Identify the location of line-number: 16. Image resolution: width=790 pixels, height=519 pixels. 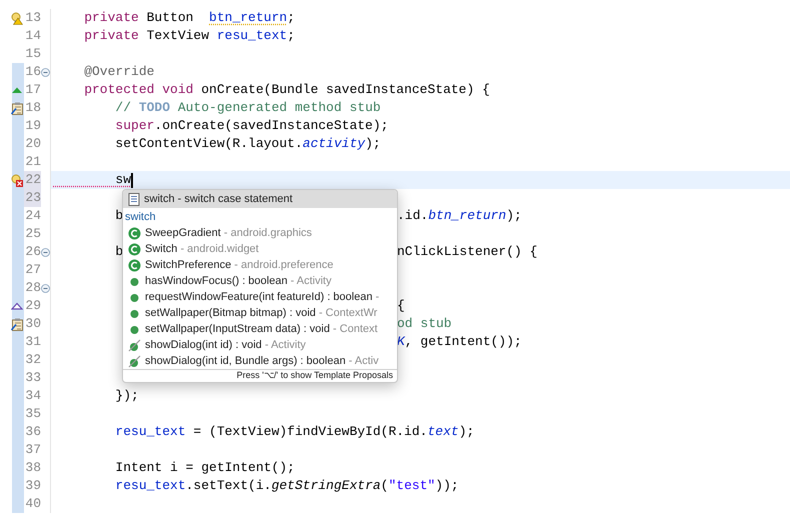
(32, 72).